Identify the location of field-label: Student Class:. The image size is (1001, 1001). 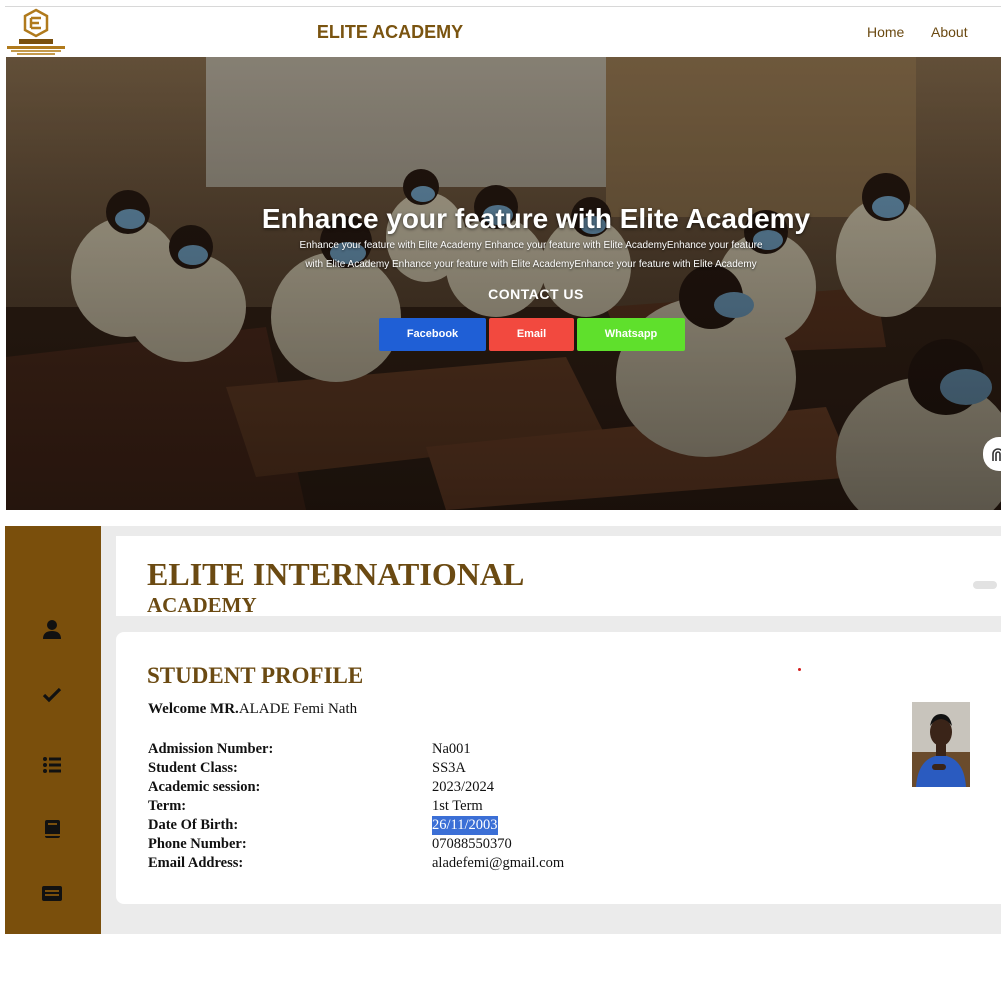
(193, 768).